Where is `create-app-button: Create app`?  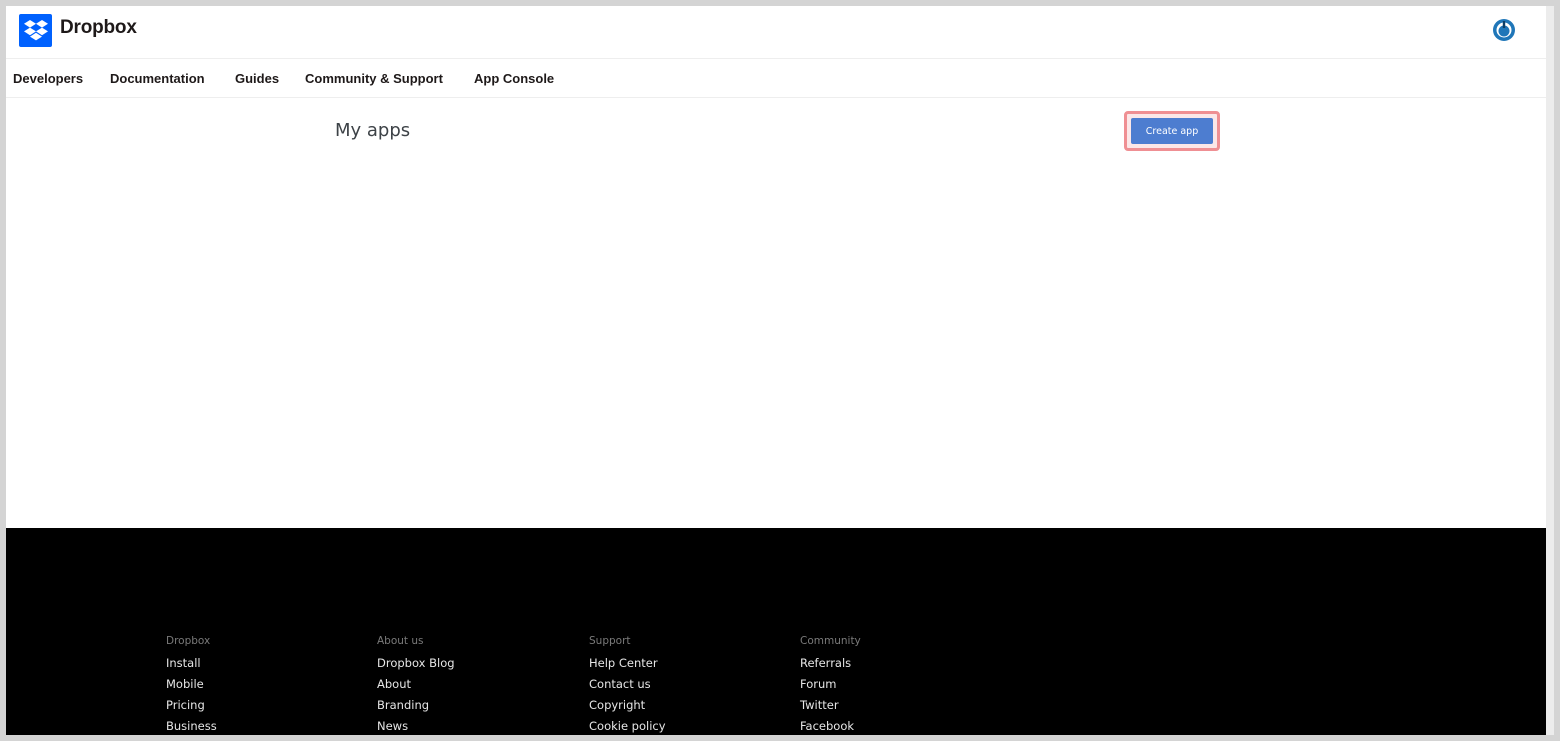
create-app-button: Create app is located at coordinates (1172, 131).